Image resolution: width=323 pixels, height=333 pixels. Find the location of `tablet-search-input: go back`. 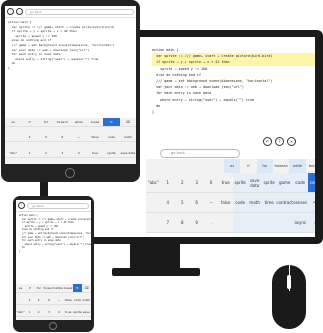

tablet-search-input: go back is located at coordinates (79, 11).